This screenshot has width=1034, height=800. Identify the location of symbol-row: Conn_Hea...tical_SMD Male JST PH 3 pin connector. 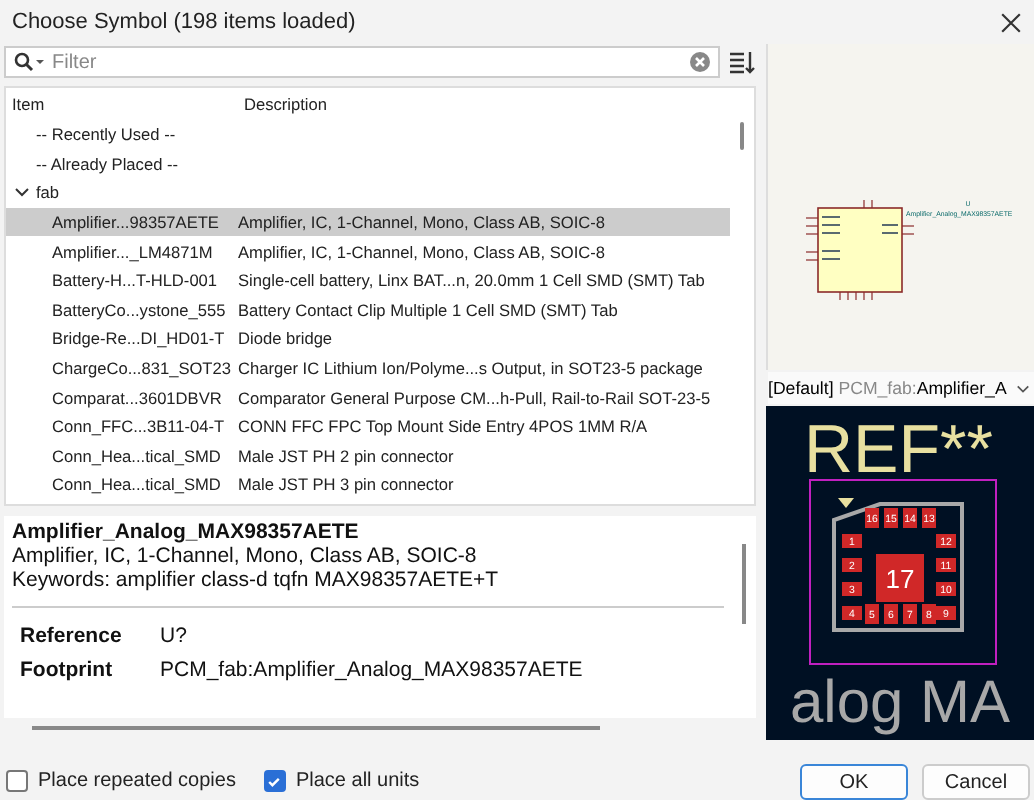
(368, 485).